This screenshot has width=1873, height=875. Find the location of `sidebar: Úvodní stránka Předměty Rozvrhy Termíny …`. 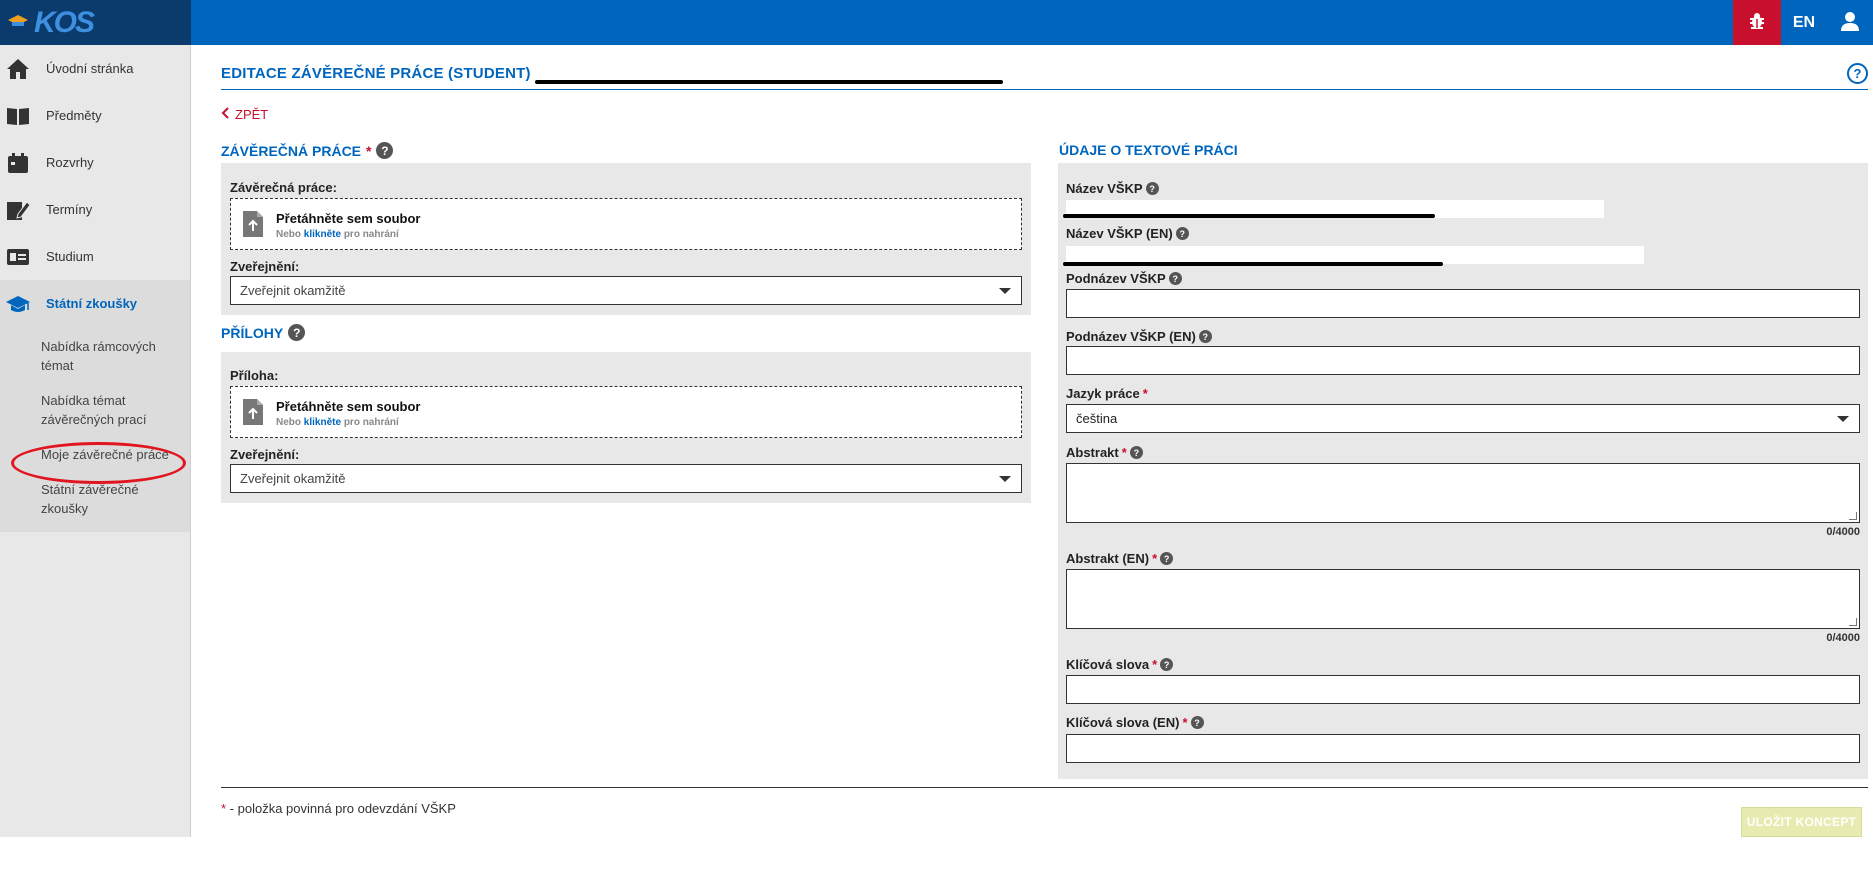

sidebar: Úvodní stránka Předměty Rozvrhy Termíny … is located at coordinates (95, 441).